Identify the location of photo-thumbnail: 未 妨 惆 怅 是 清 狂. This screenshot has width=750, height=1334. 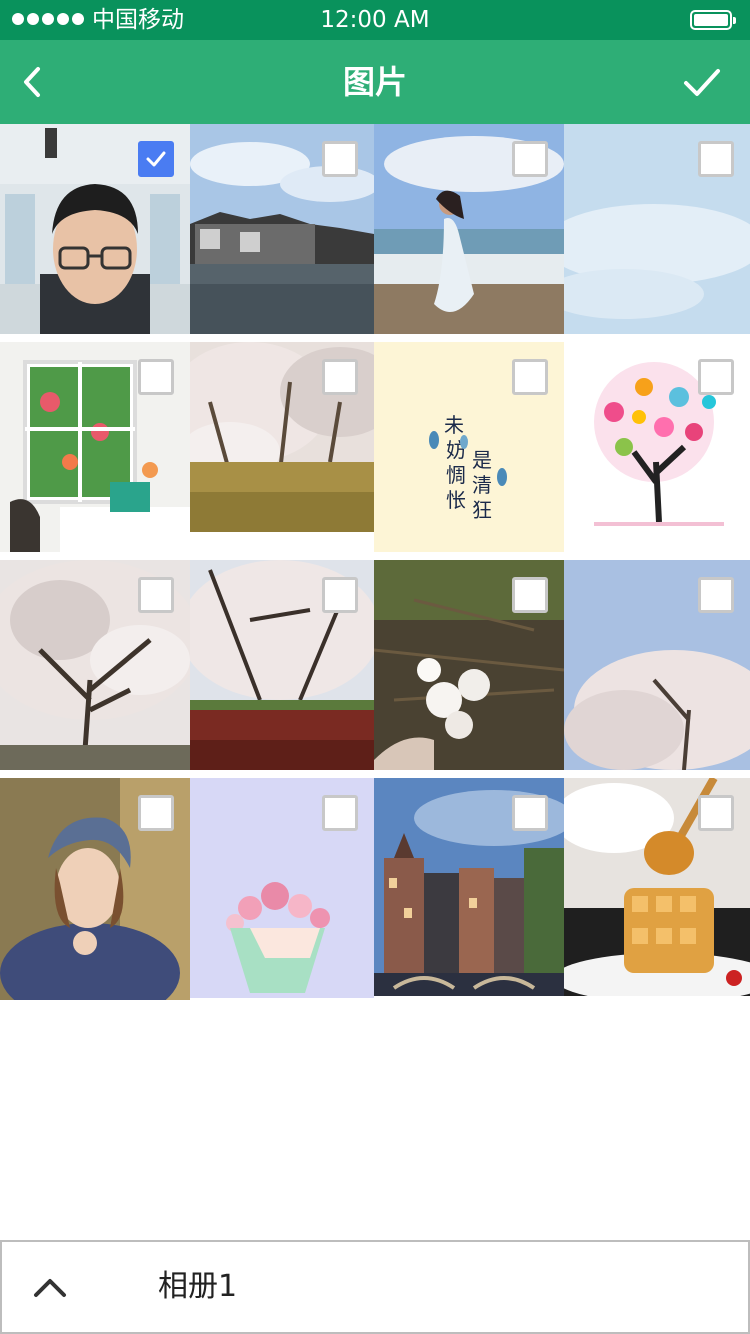
(469, 447).